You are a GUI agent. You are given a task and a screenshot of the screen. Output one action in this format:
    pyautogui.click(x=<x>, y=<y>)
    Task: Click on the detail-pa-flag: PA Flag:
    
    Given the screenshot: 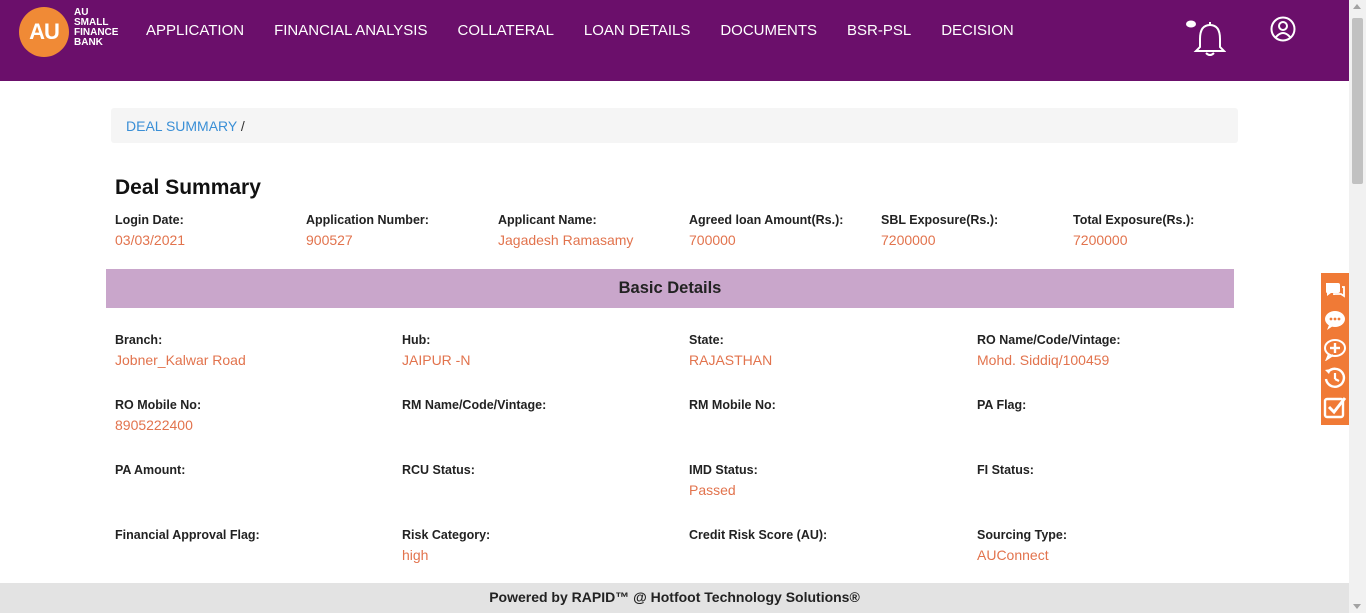 What is the action you would take?
    pyautogui.click(x=1107, y=407)
    